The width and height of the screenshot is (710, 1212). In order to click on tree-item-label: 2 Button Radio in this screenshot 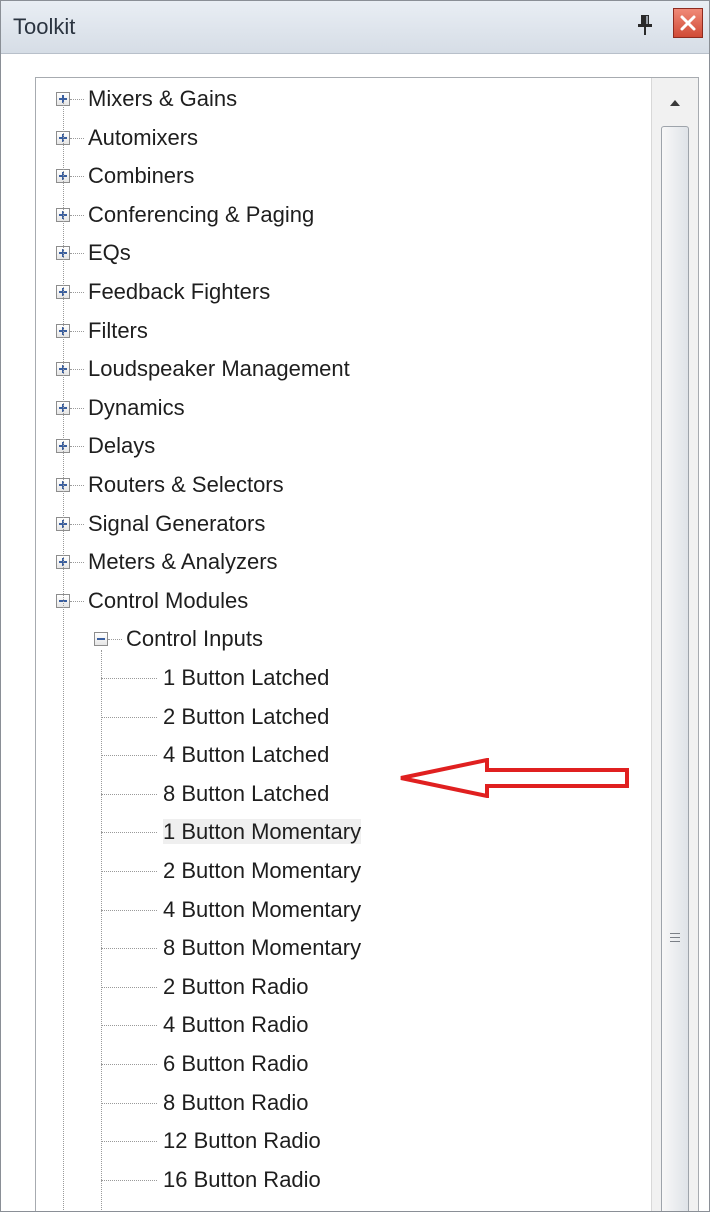, I will do `click(236, 986)`.